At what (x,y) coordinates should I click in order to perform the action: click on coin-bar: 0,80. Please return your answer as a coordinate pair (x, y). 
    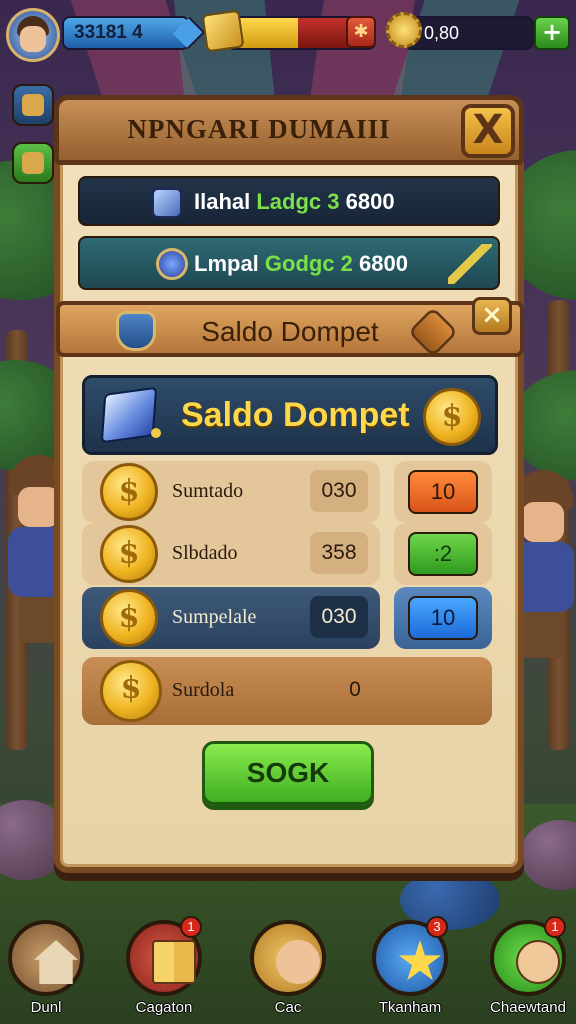
    Looking at the image, I should click on (469, 33).